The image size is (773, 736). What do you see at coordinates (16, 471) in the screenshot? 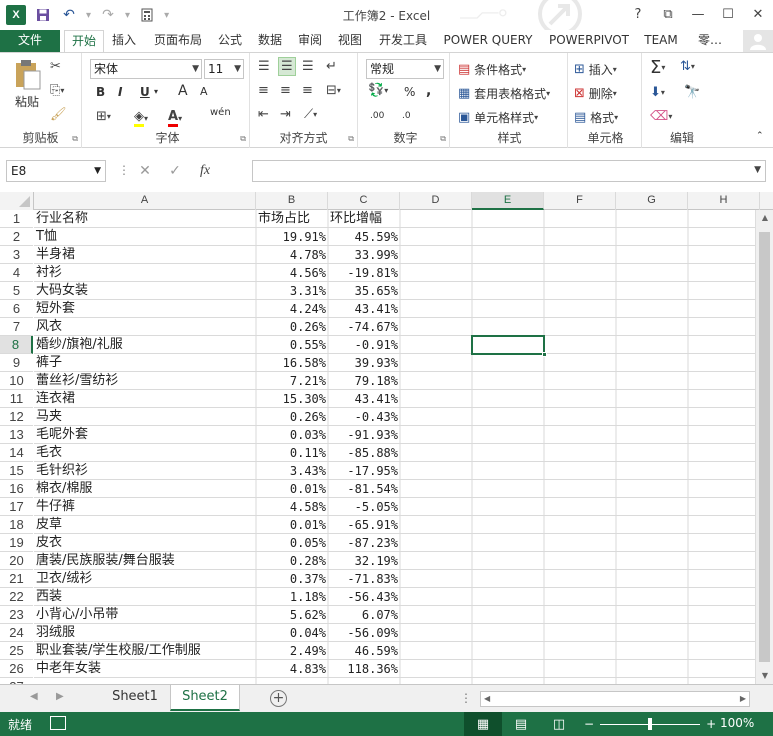
I see `row-header-15: 15` at bounding box center [16, 471].